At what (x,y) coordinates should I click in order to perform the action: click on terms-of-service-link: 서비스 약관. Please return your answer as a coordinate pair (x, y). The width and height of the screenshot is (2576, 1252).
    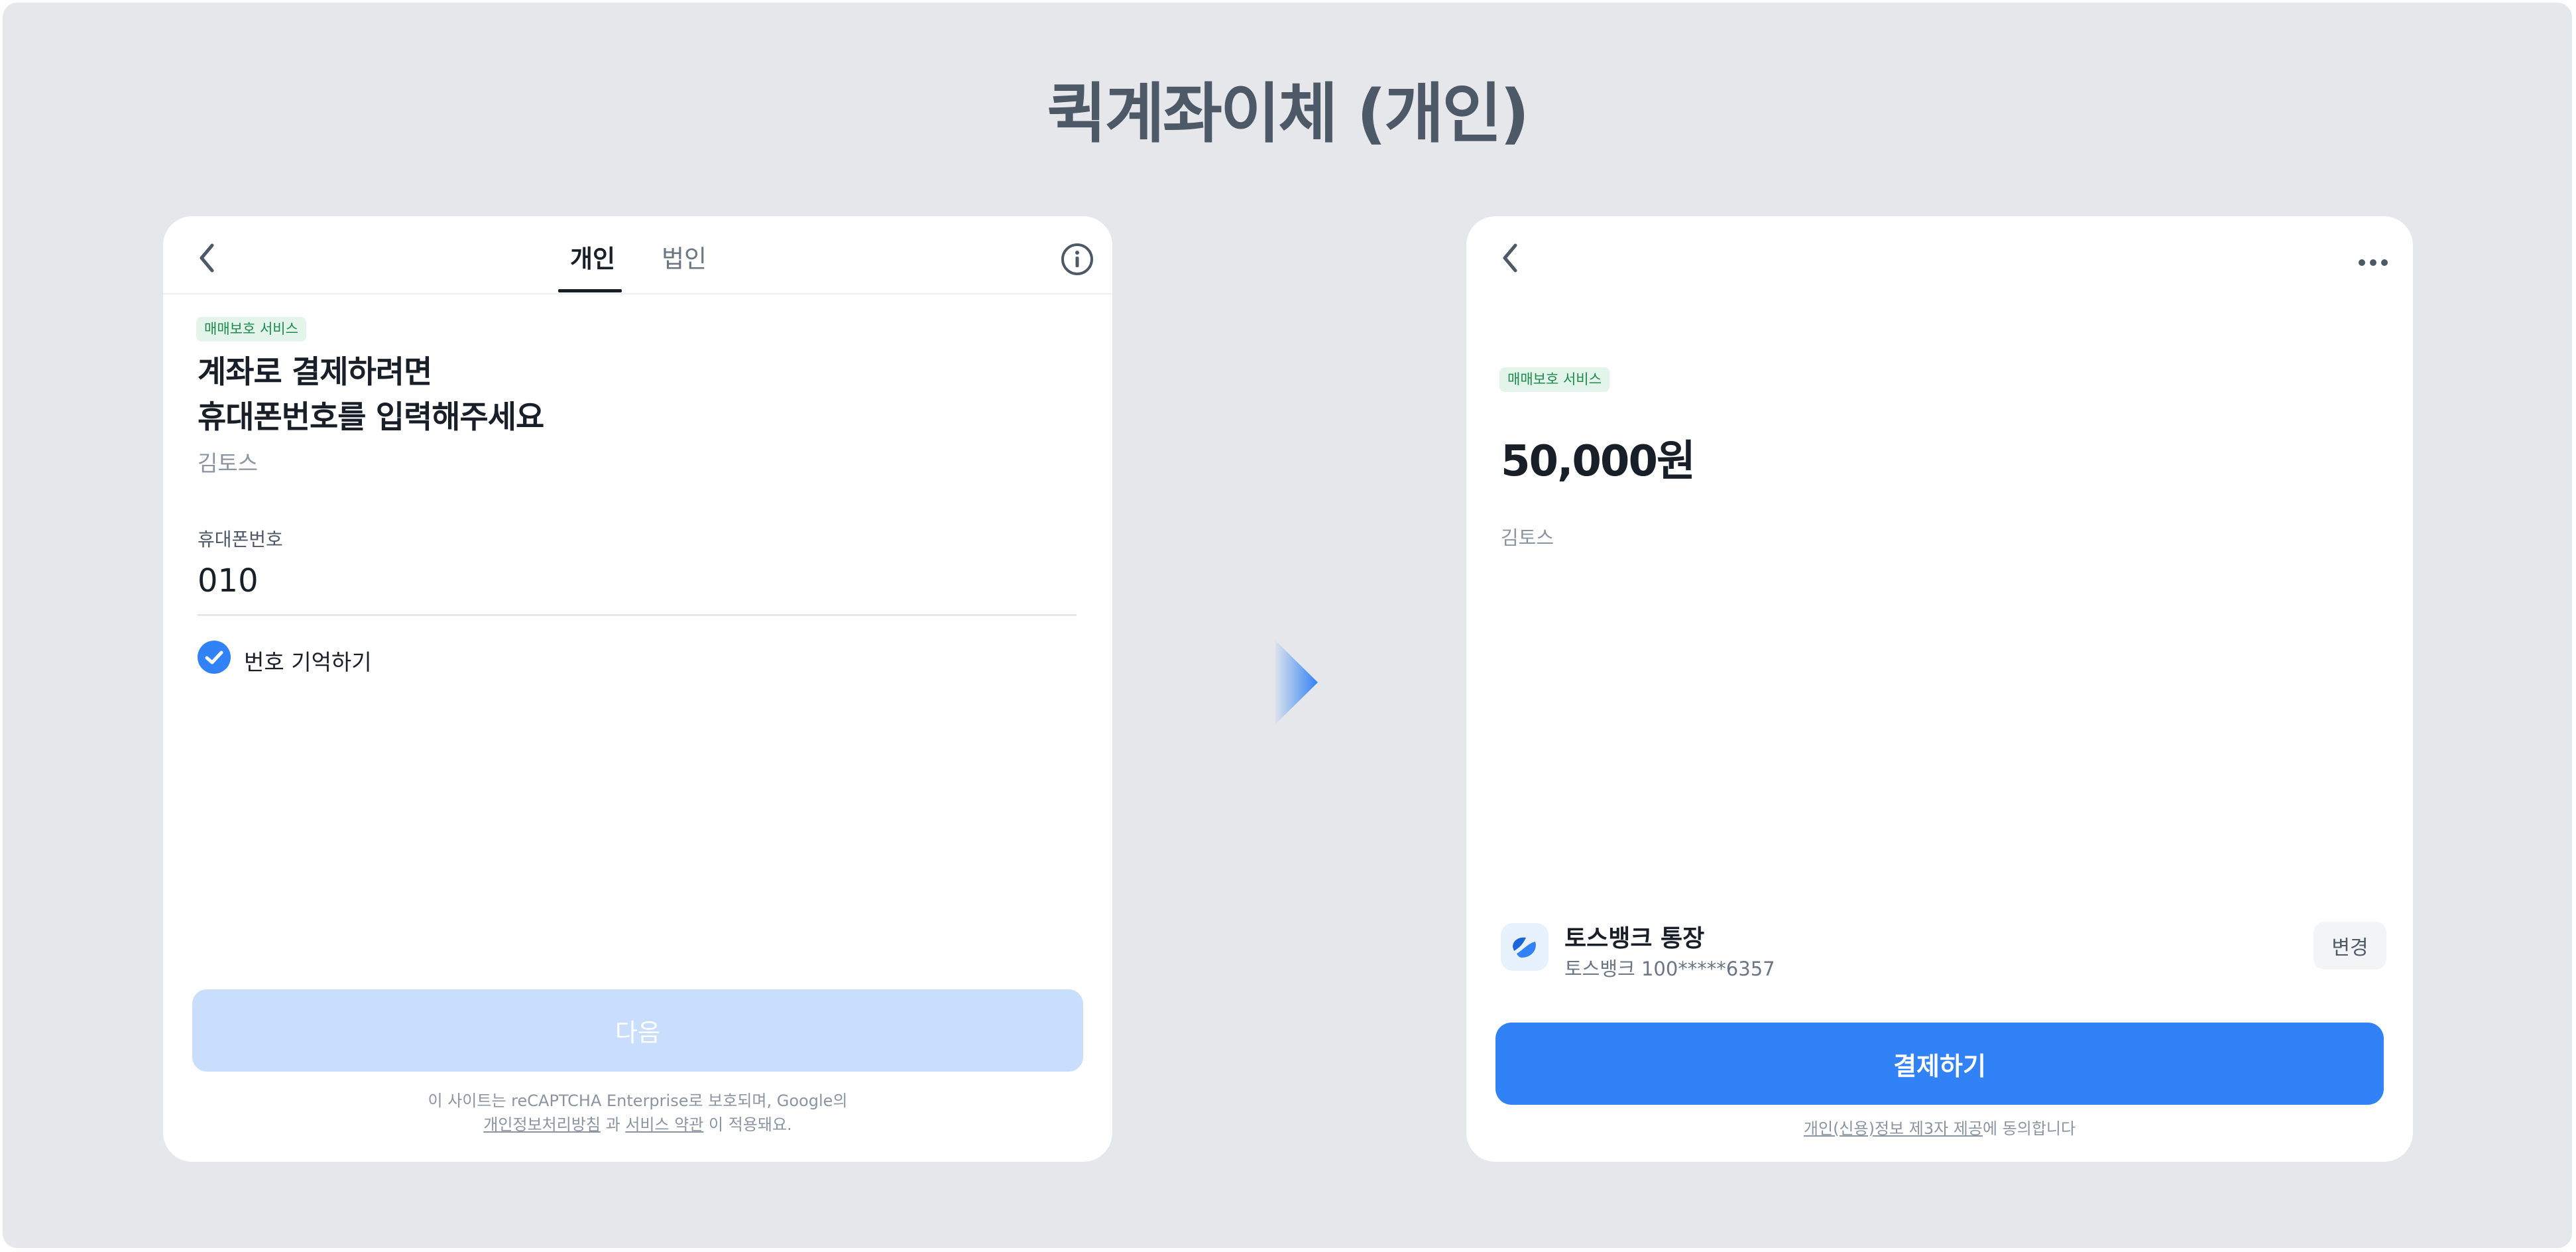
    Looking at the image, I should click on (664, 1125).